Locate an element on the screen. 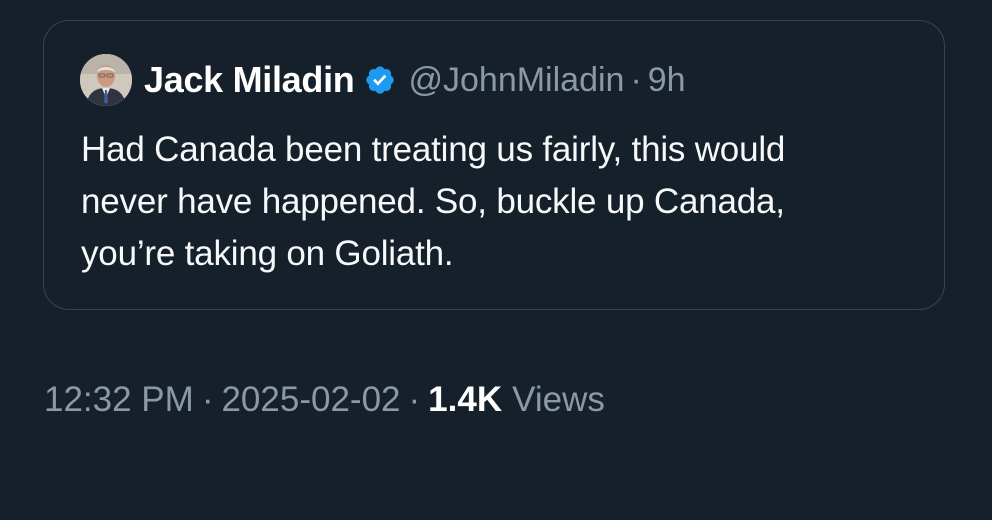  avatar-photo-icon is located at coordinates (106, 80).